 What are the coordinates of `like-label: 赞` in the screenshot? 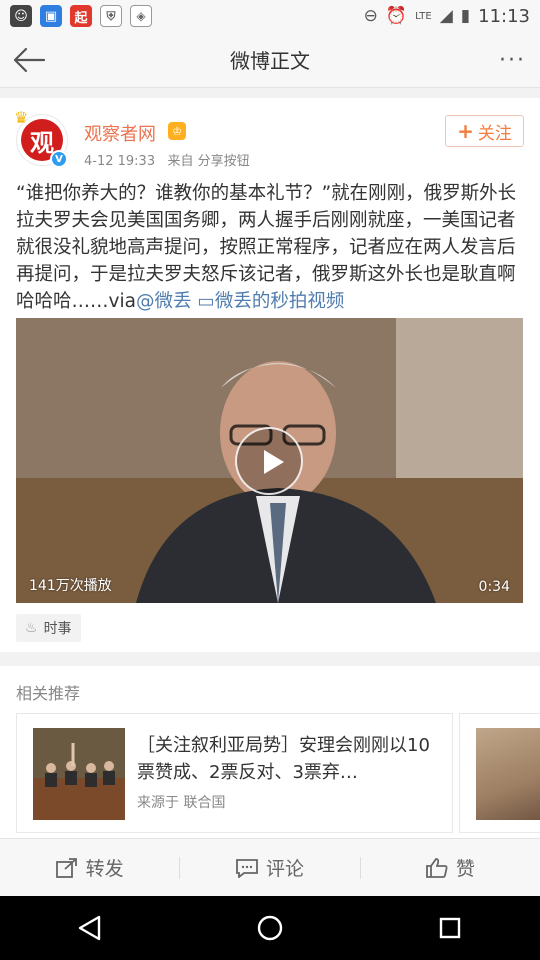 It's located at (465, 869).